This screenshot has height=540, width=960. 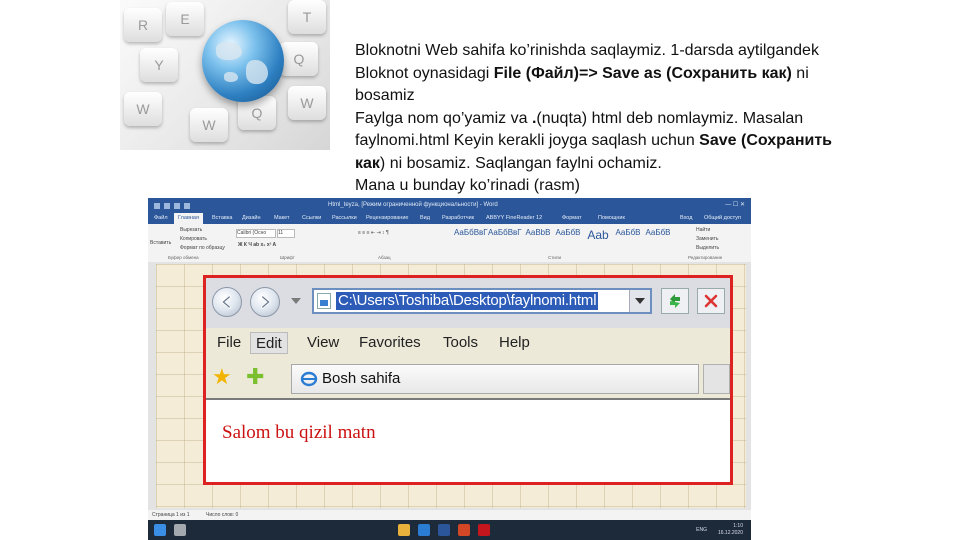 I want to click on page-icon, so click(x=324, y=301).